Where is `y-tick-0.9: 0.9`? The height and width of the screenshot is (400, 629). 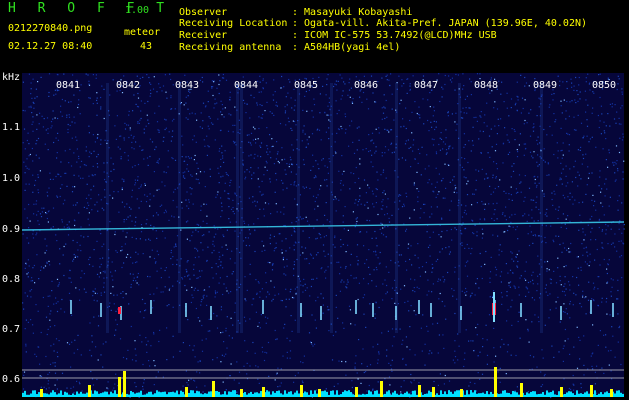
y-tick-0.9: 0.9 is located at coordinates (11, 229).